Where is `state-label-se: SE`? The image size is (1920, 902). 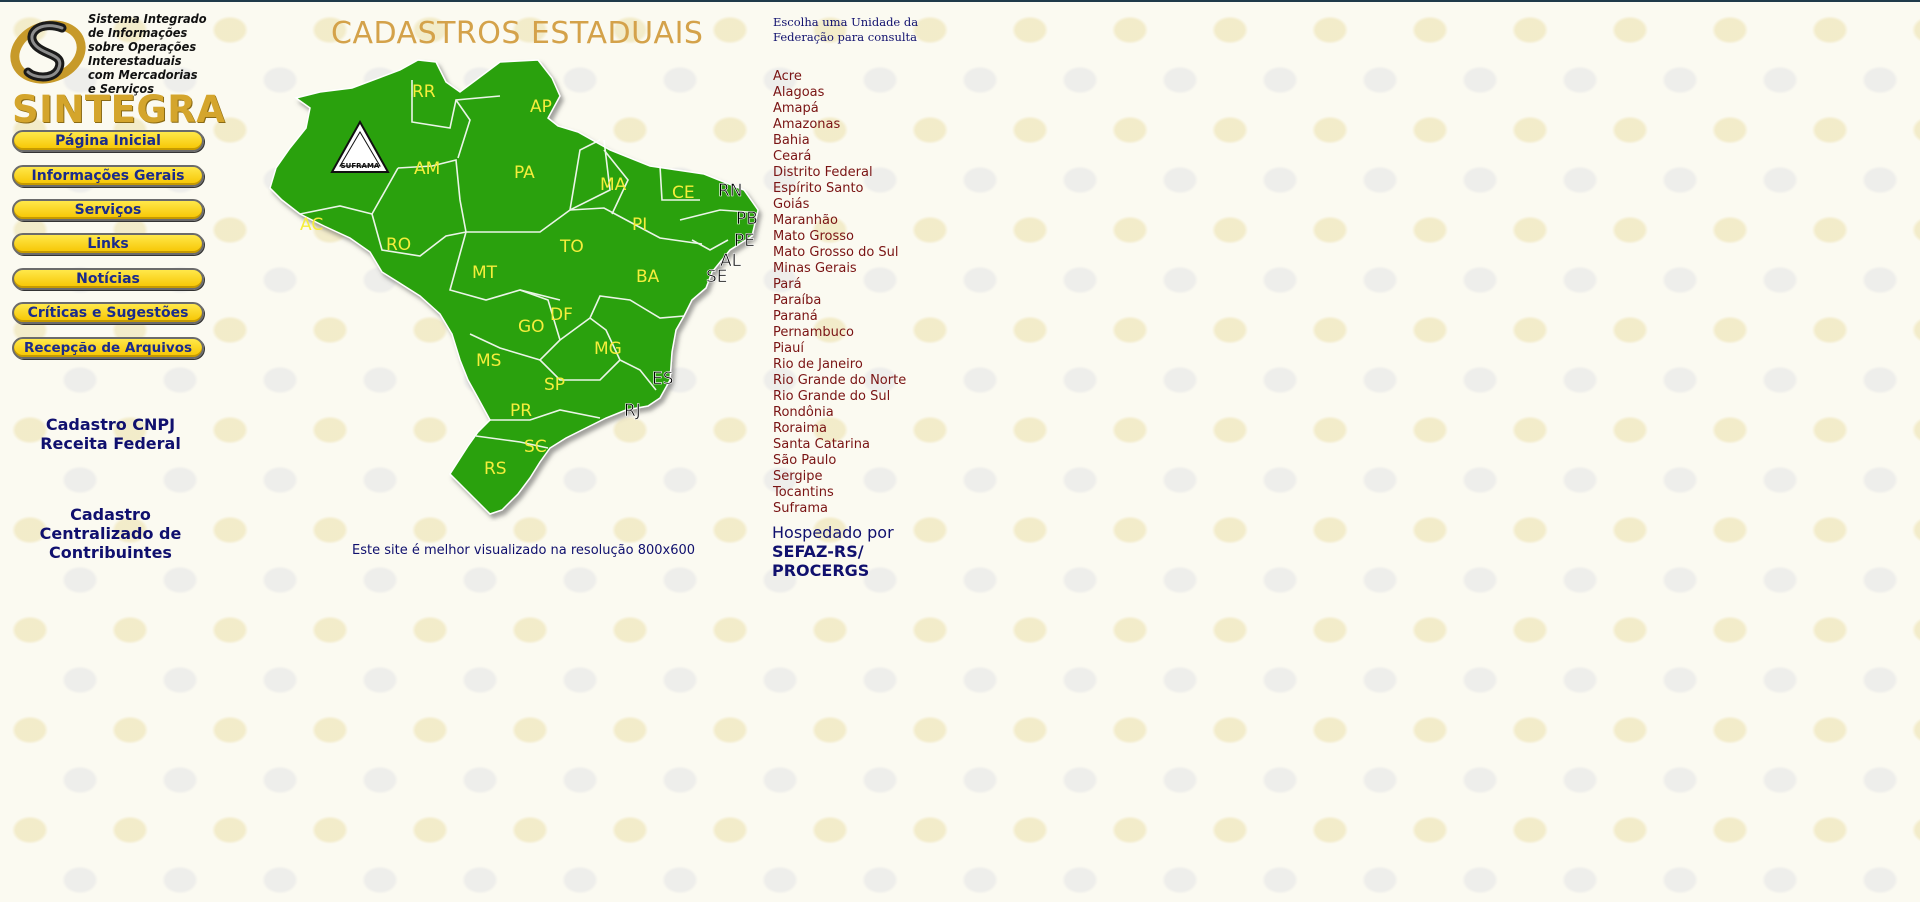 state-label-se: SE is located at coordinates (717, 277).